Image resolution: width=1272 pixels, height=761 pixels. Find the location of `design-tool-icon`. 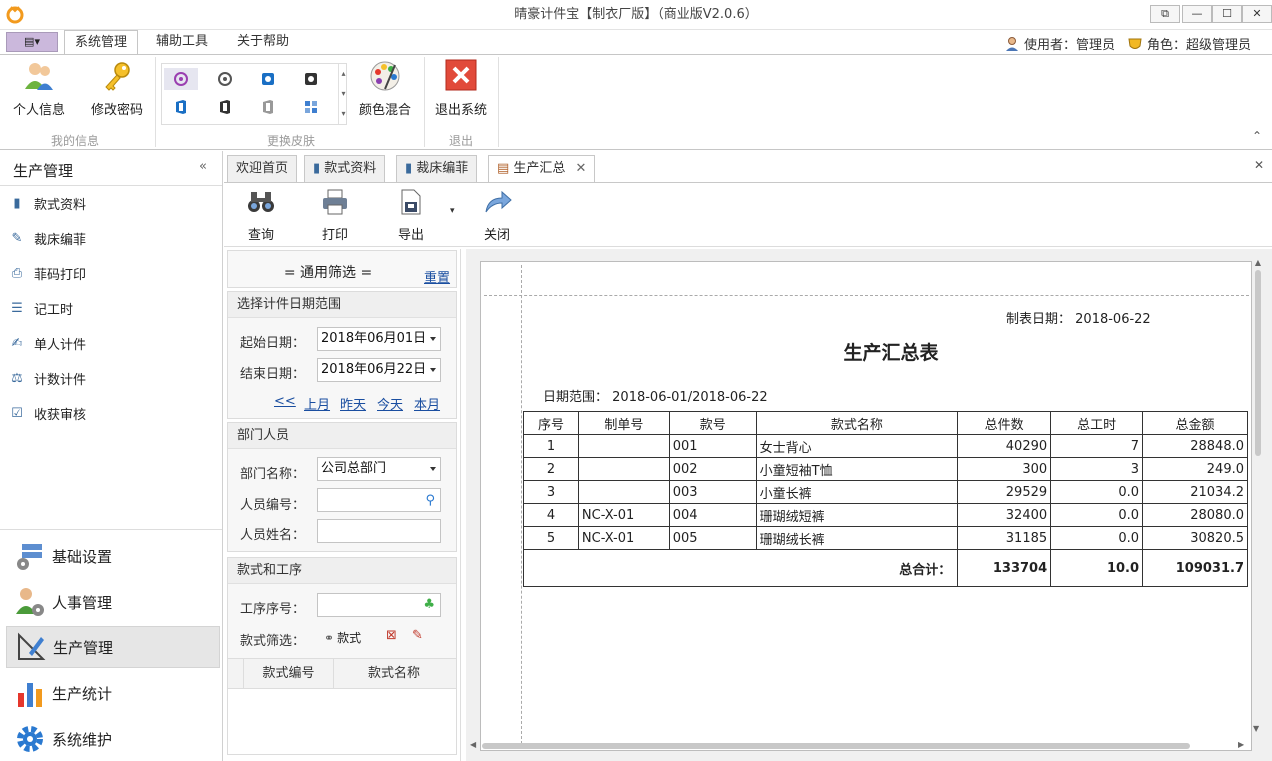

design-tool-icon is located at coordinates (32, 646).